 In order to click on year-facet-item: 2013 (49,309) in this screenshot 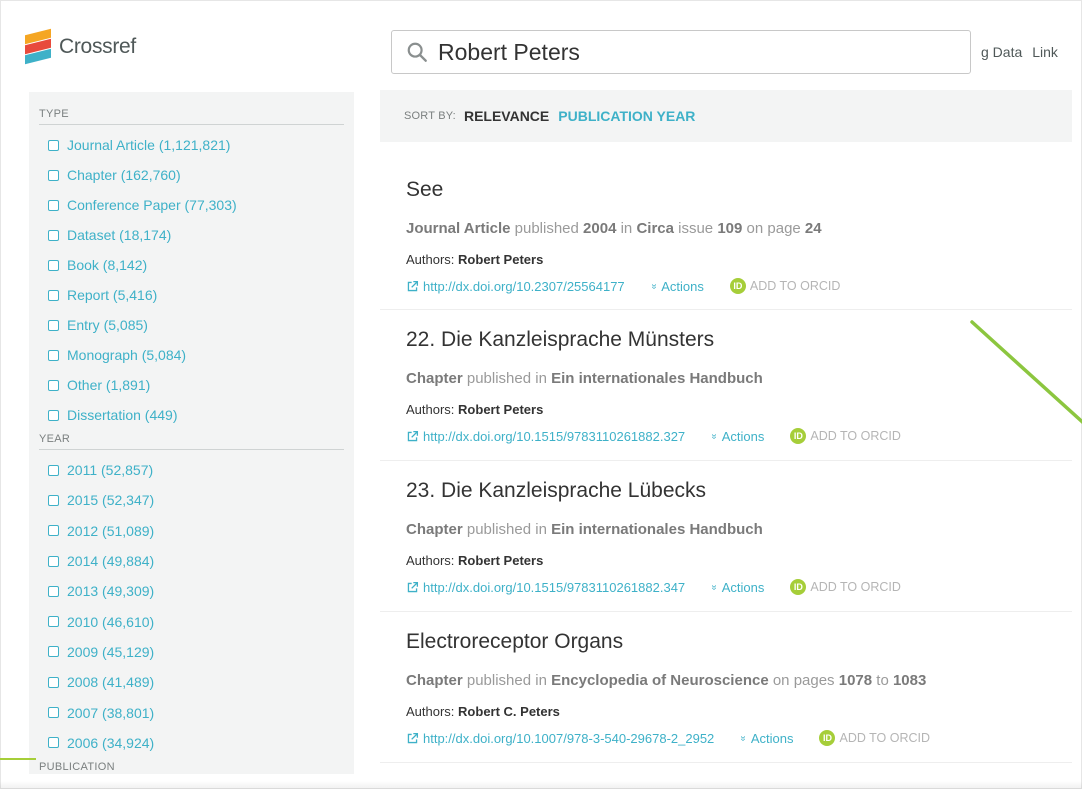, I will do `click(196, 591)`.